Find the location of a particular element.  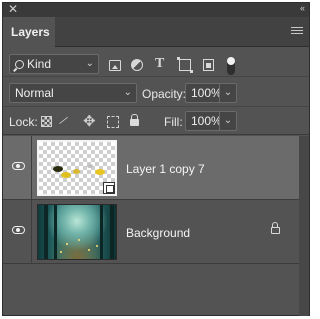

type-filter-icon: T is located at coordinates (159, 64).